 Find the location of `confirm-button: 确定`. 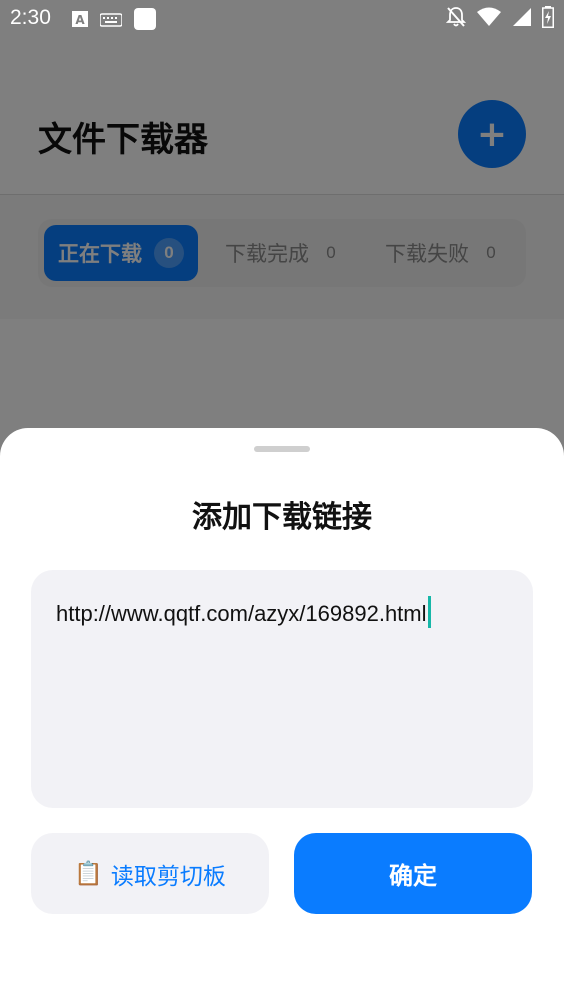

confirm-button: 确定 is located at coordinates (413, 873).